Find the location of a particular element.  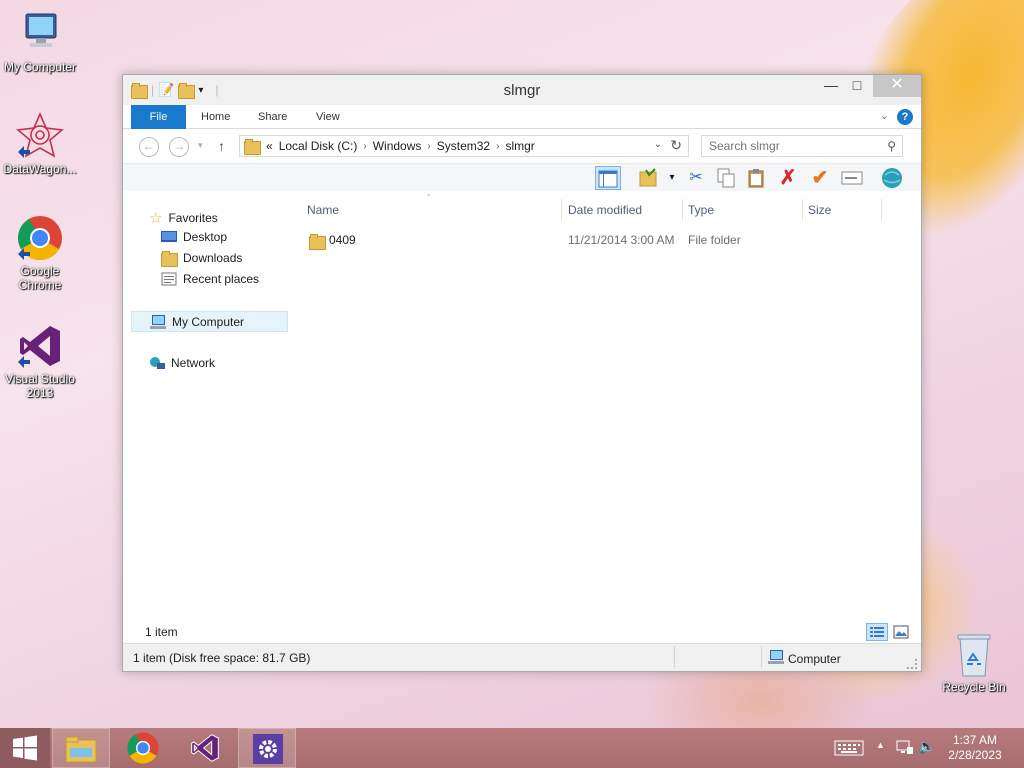

nav-item-favorites: ☆ Favorites is located at coordinates (183, 218).